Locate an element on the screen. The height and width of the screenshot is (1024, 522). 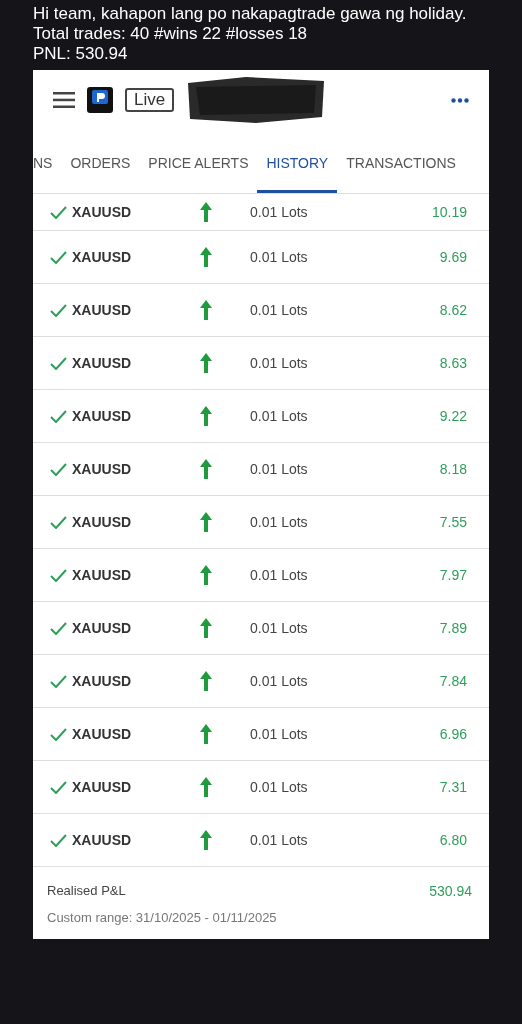
profit-value: 8.18 is located at coordinates (453, 469).